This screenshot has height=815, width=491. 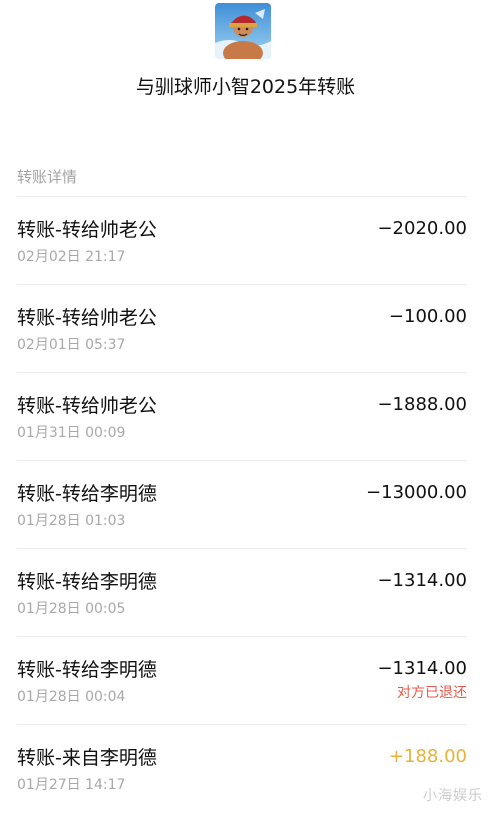 What do you see at coordinates (71, 257) in the screenshot?
I see `transaction-time: 02月02日 21:17` at bounding box center [71, 257].